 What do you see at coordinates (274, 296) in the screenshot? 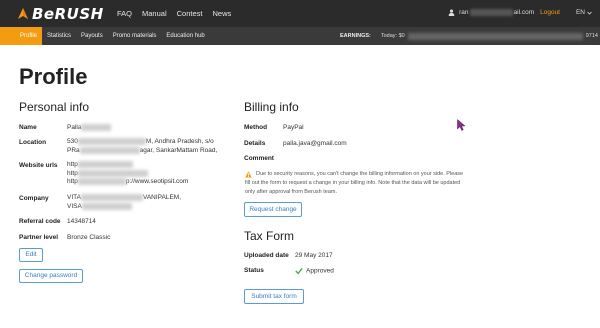
I see `submit-tax-form-button: Submit tax form` at bounding box center [274, 296].